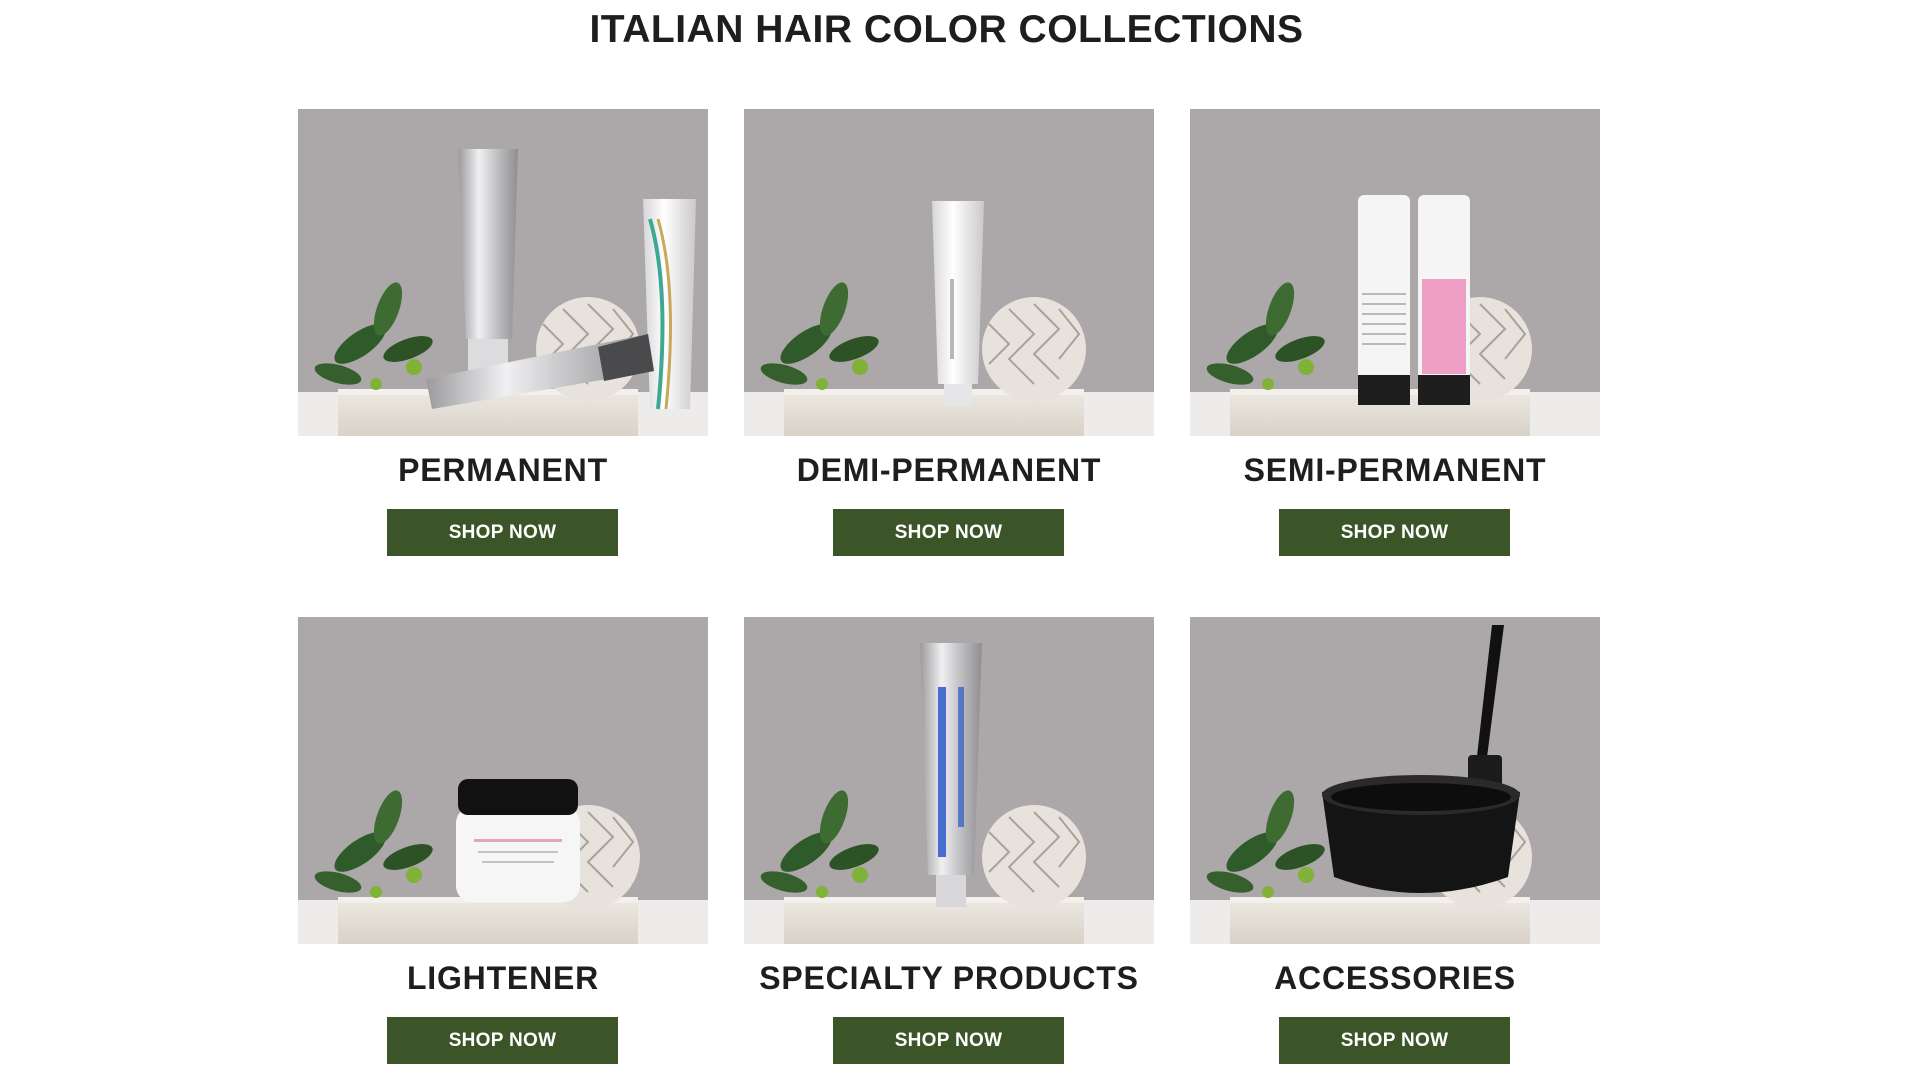 The image size is (1920, 1080). I want to click on barrier-cream-tube-photo, so click(949, 780).